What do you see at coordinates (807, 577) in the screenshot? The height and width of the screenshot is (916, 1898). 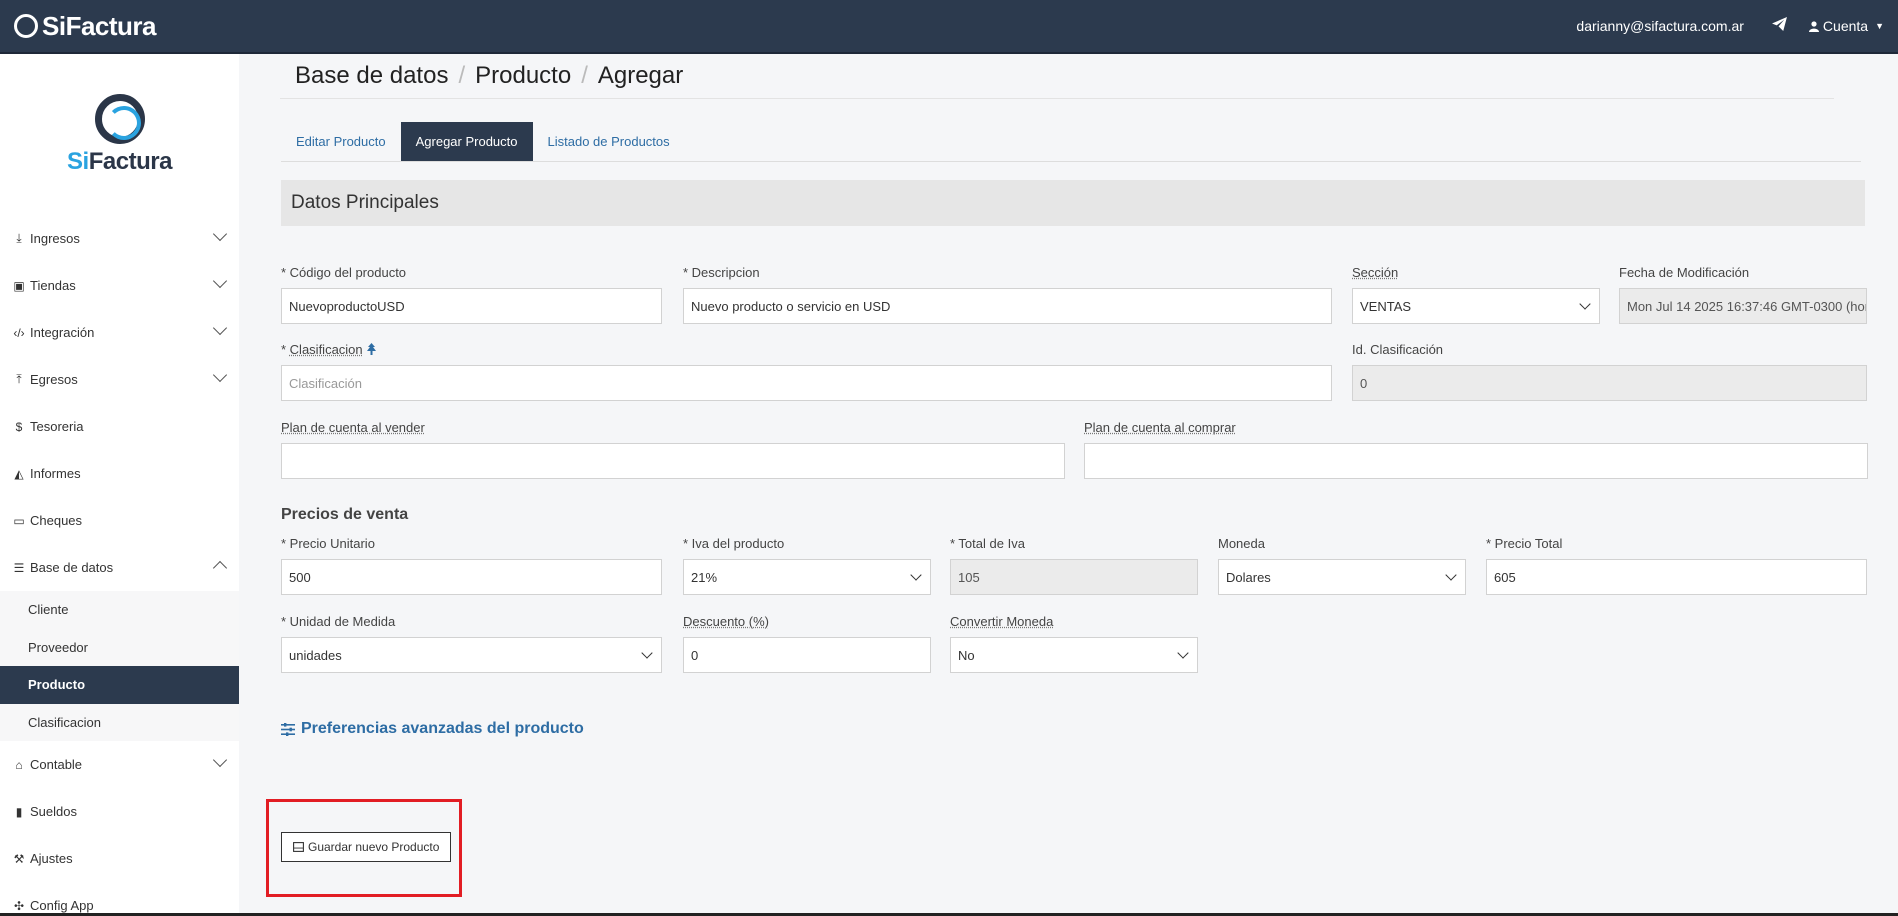 I see `iva-select: 21%` at bounding box center [807, 577].